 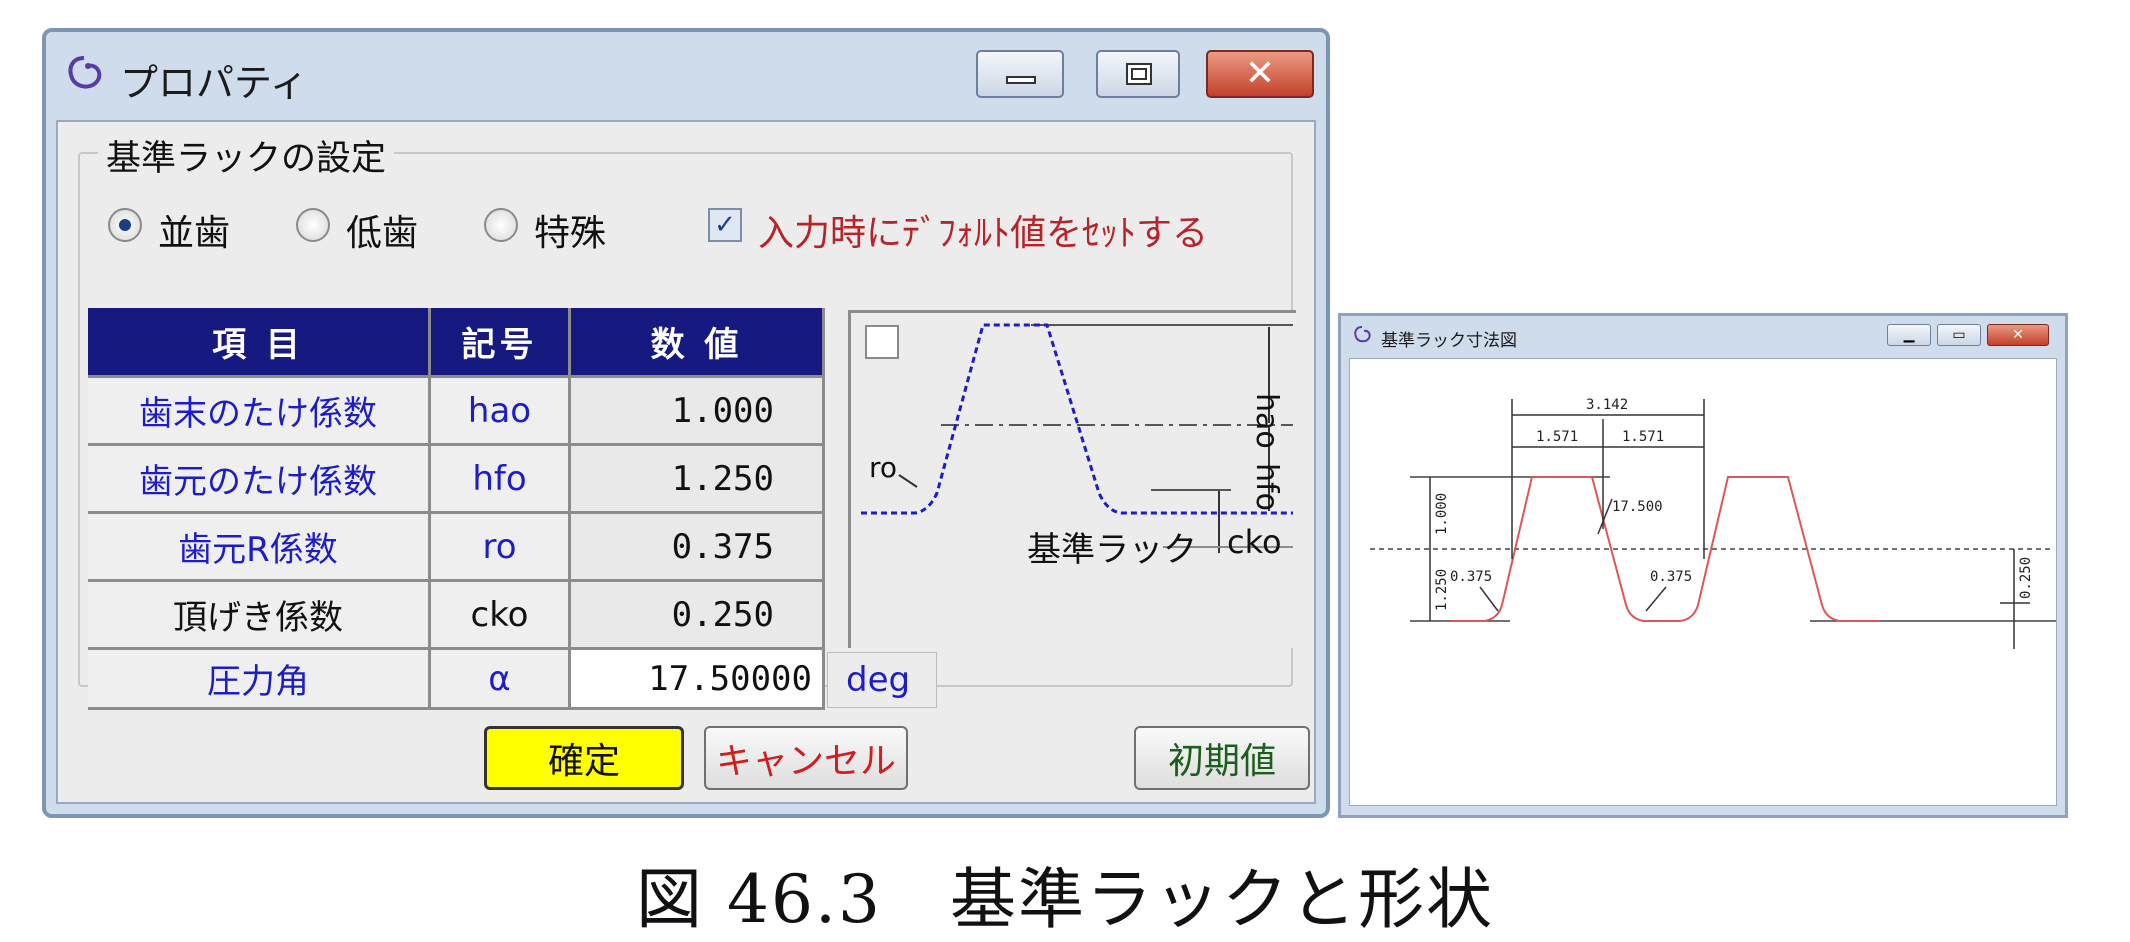 What do you see at coordinates (1077, 446) in the screenshot?
I see `rack-profile-diagram: ro cko 基準ラック hao hfo` at bounding box center [1077, 446].